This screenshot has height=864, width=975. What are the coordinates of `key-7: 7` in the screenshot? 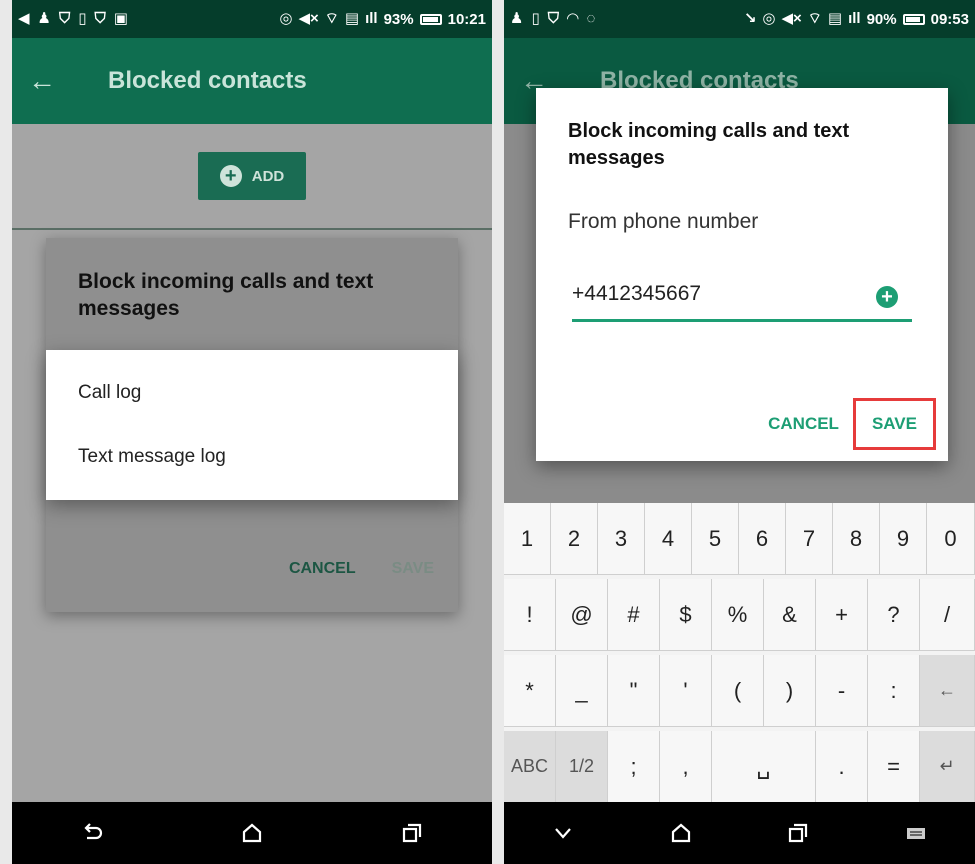 It's located at (809, 539).